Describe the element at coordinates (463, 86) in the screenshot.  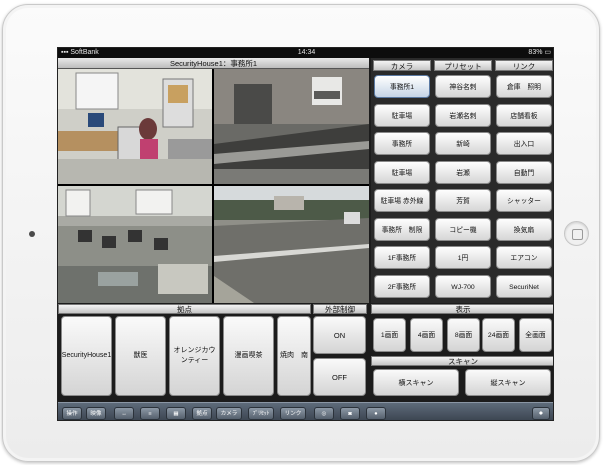
I see `preset-button-1: 神谷名刺` at that location.